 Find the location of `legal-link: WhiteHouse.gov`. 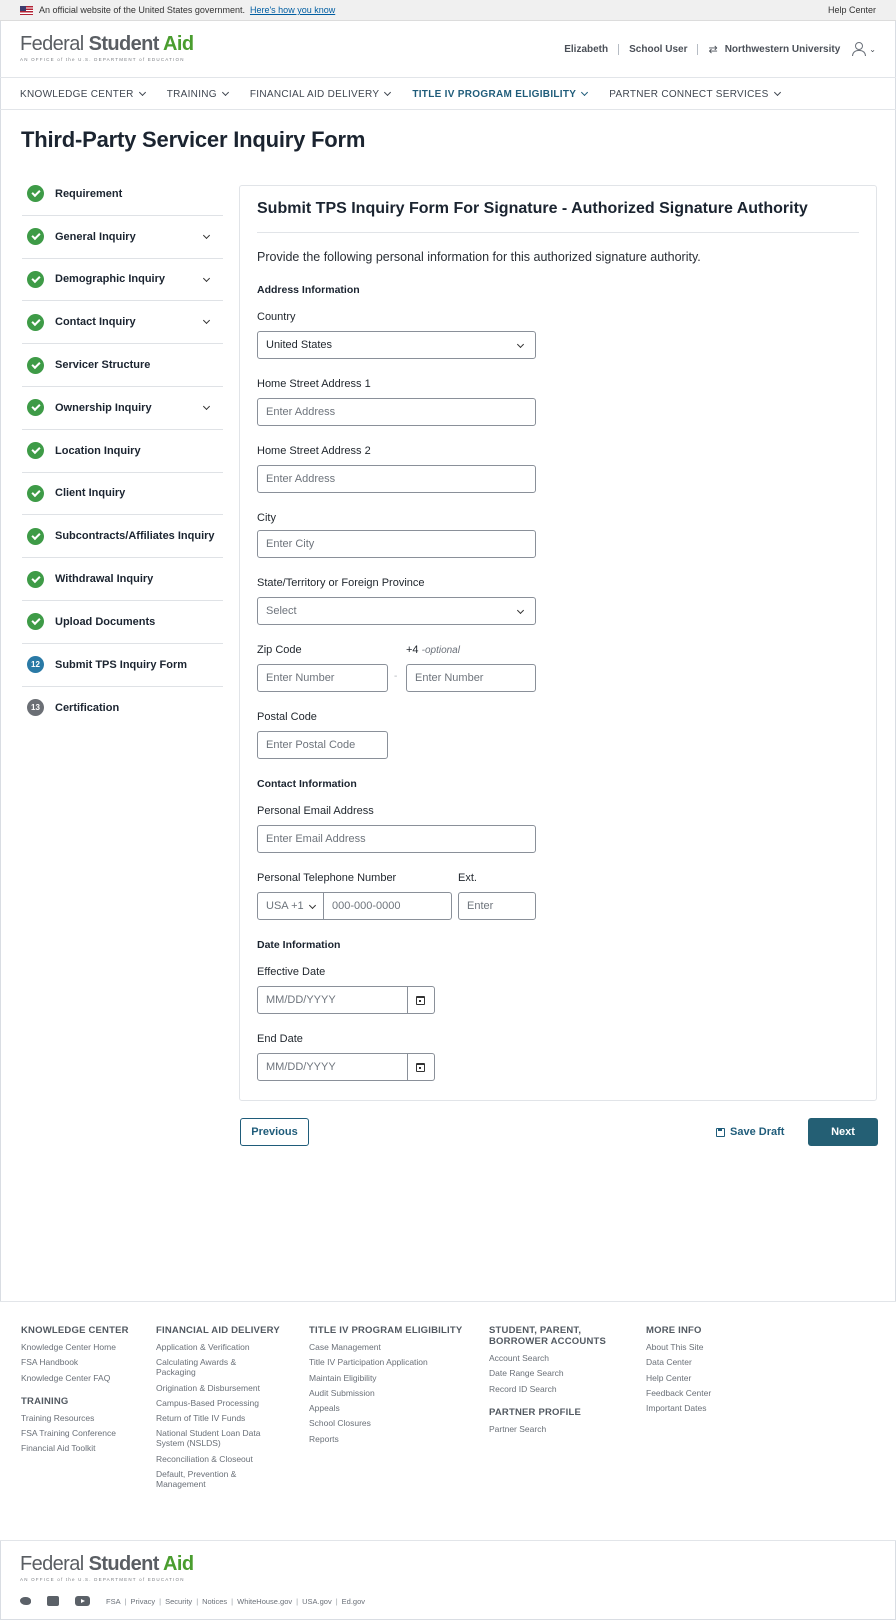

legal-link: WhiteHouse.gov is located at coordinates (264, 1601).